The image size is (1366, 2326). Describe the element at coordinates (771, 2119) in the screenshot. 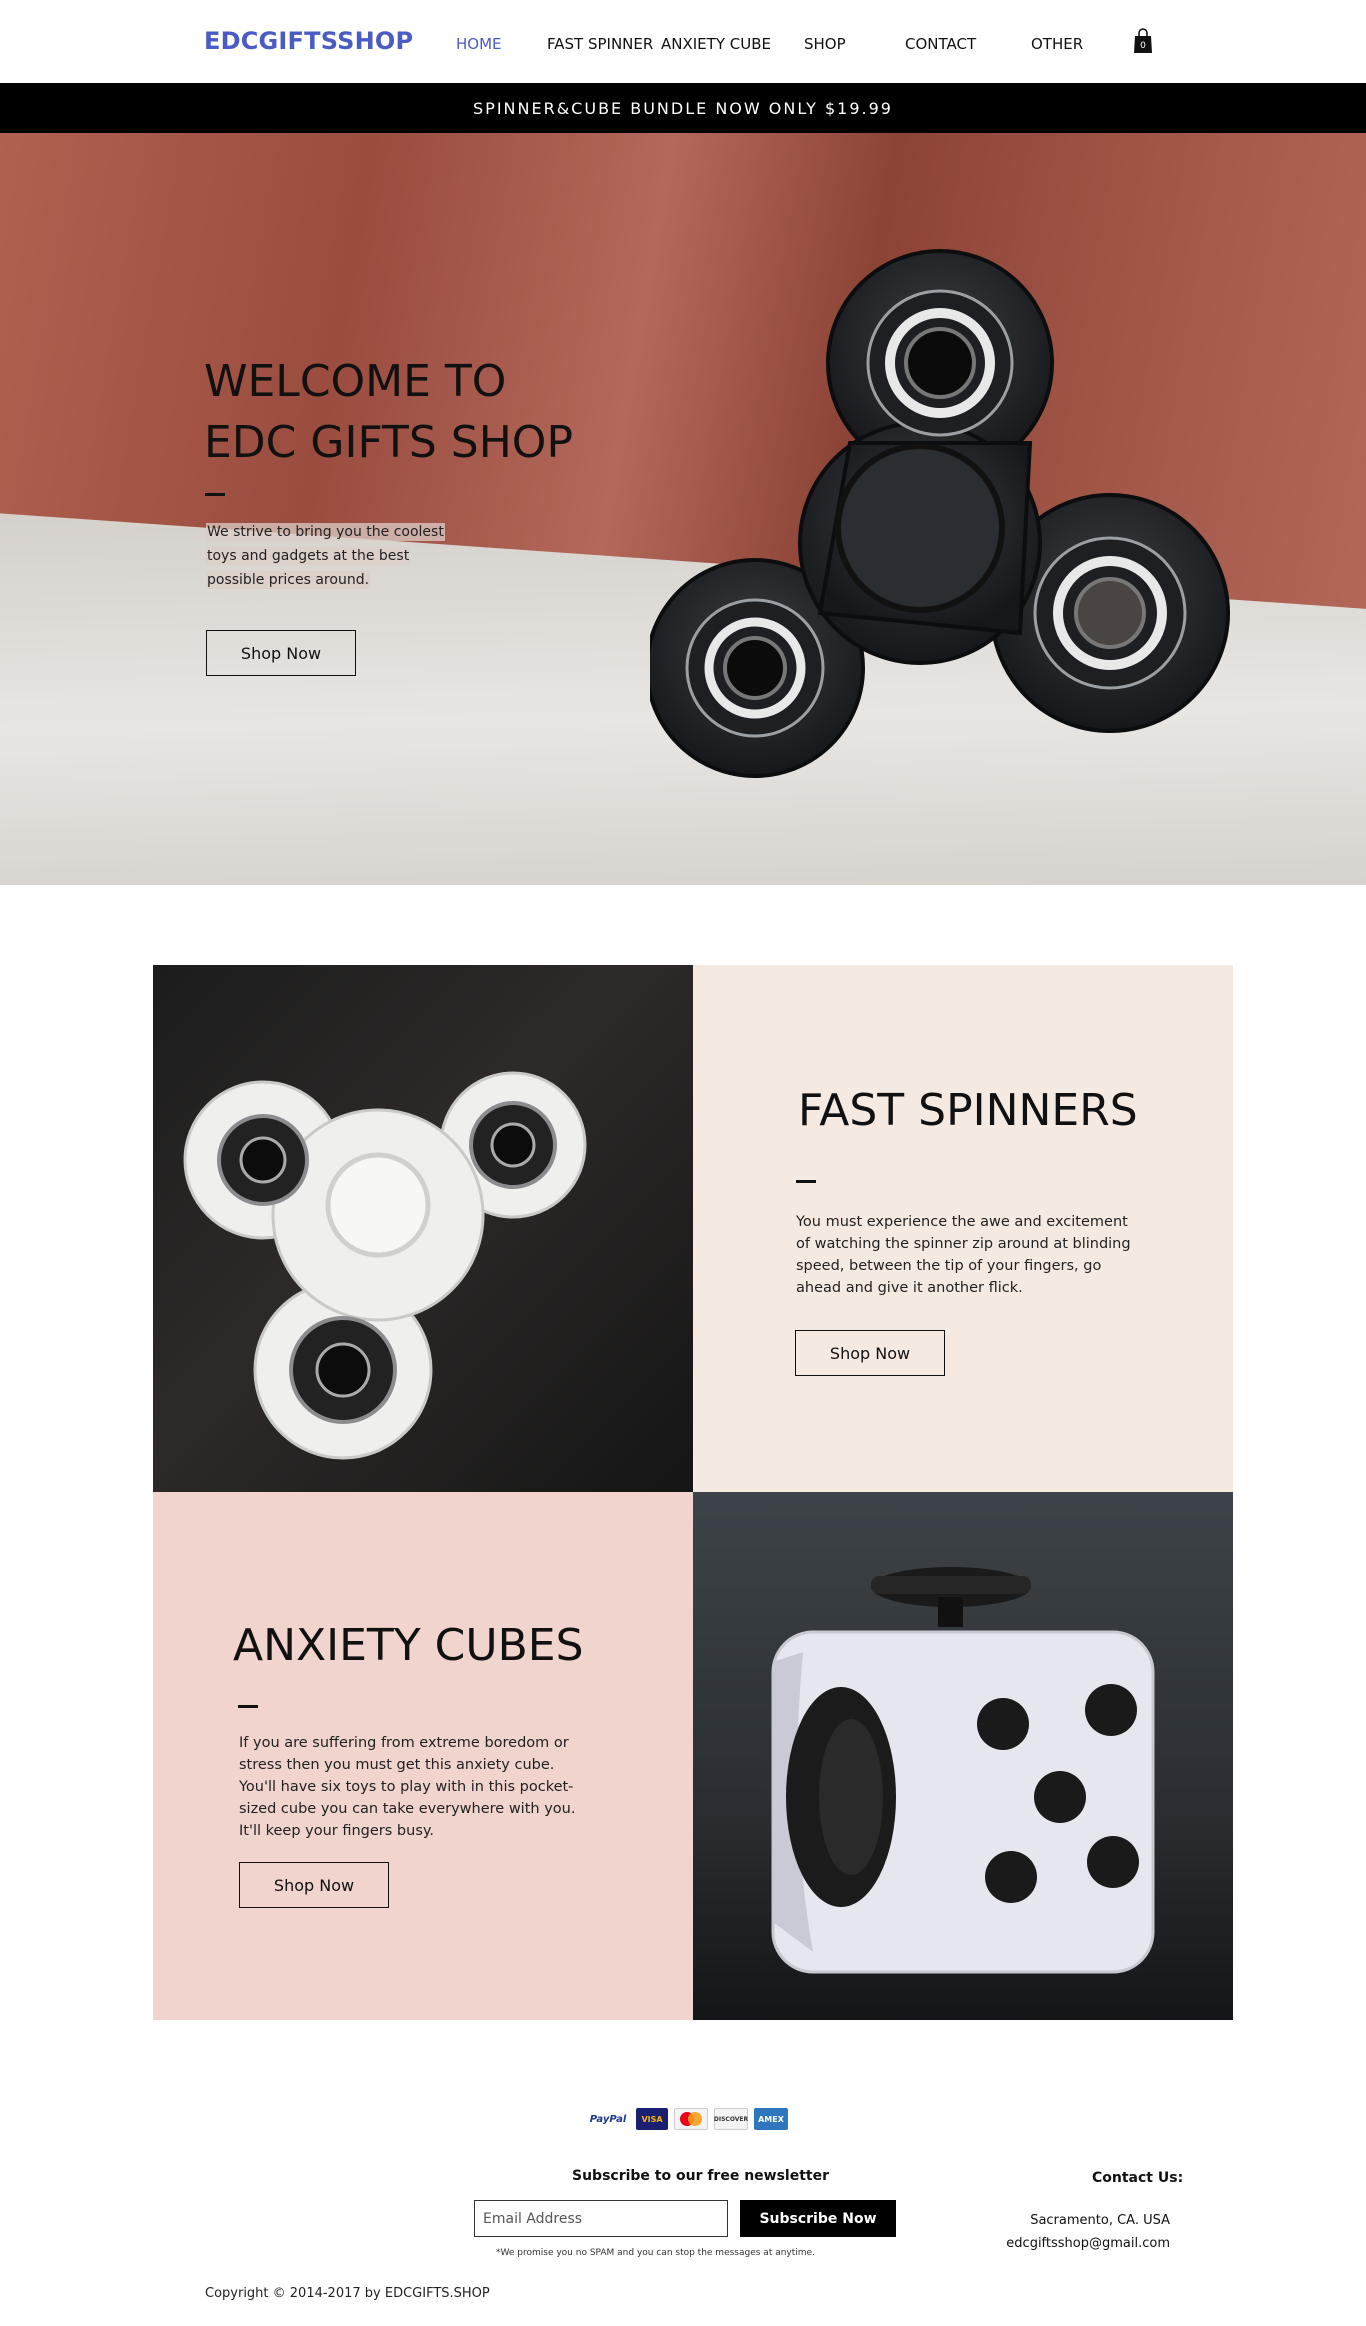

I see `amex-icon: AMEX` at that location.